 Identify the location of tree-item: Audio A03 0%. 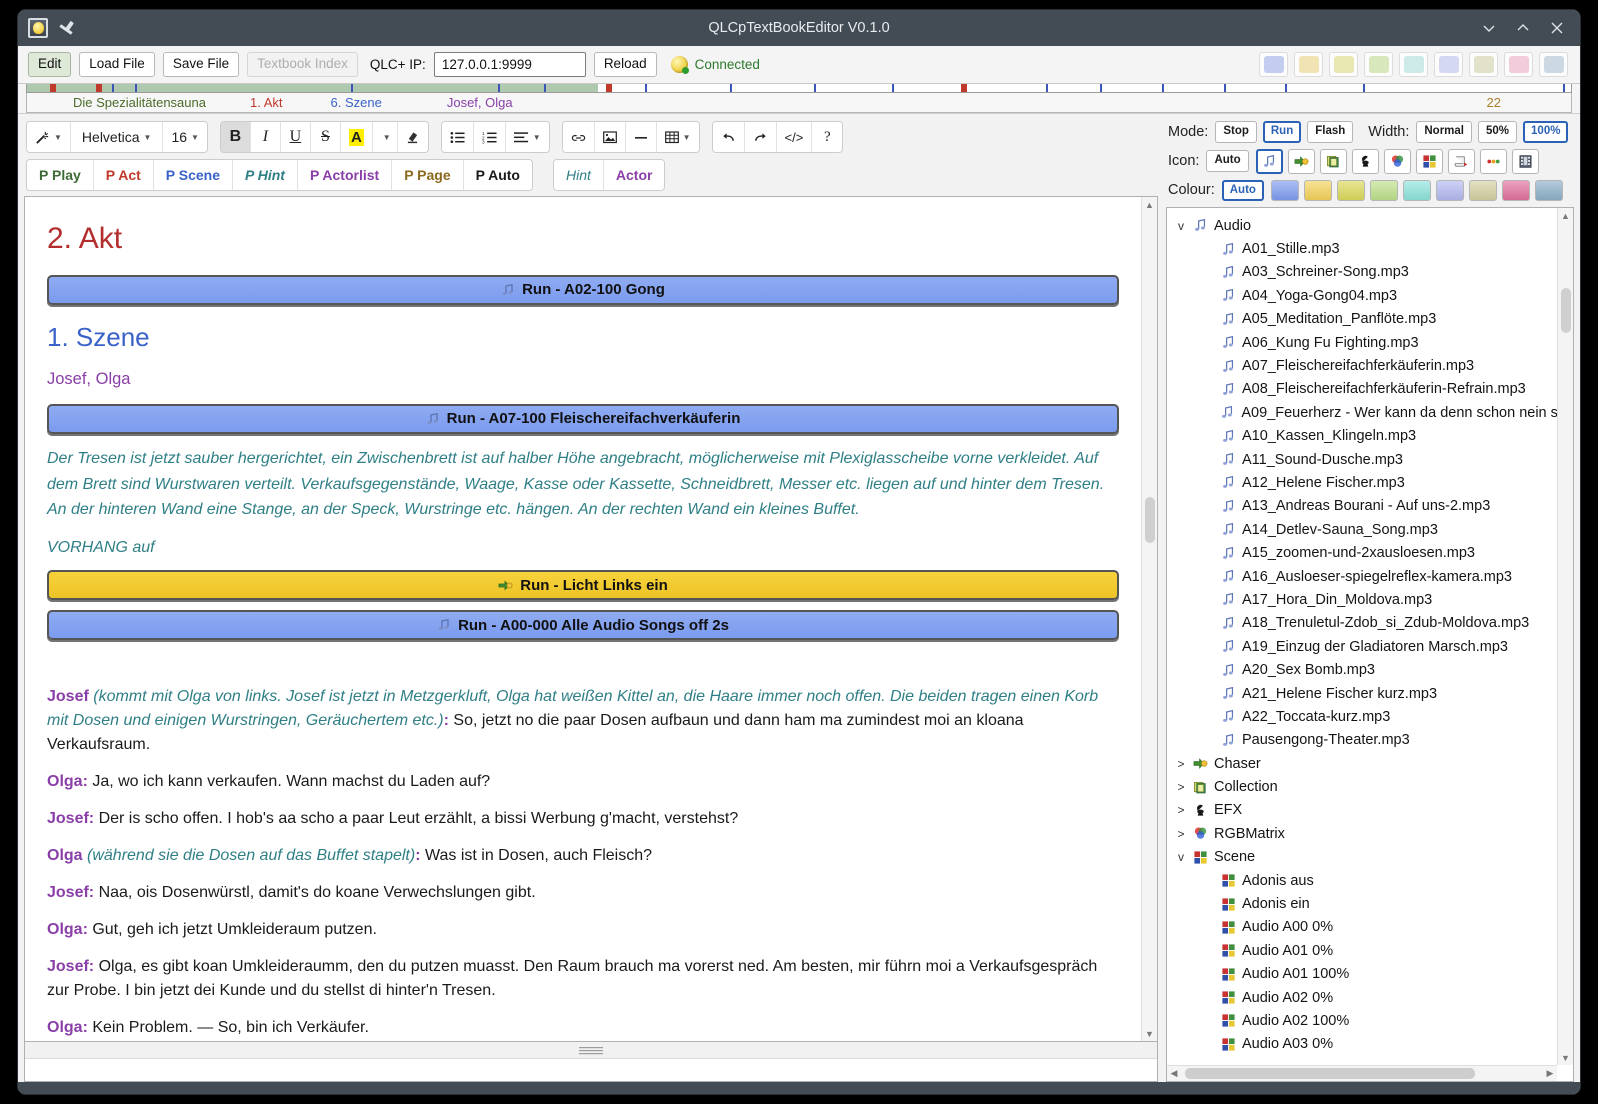
(1364, 1044).